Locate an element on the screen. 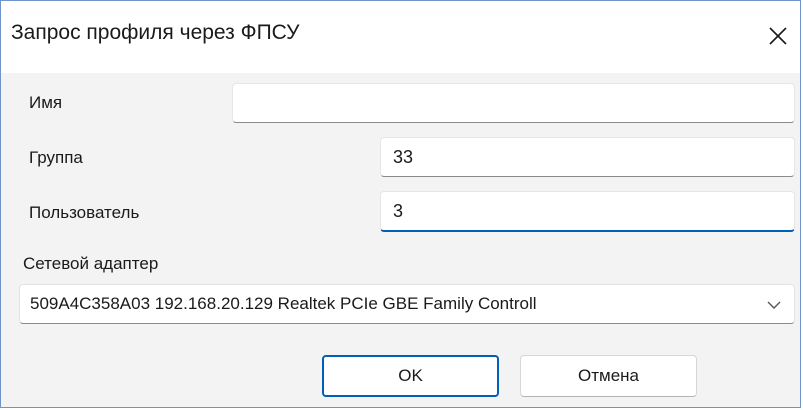 The image size is (803, 410). group-input: 33 is located at coordinates (587, 157).